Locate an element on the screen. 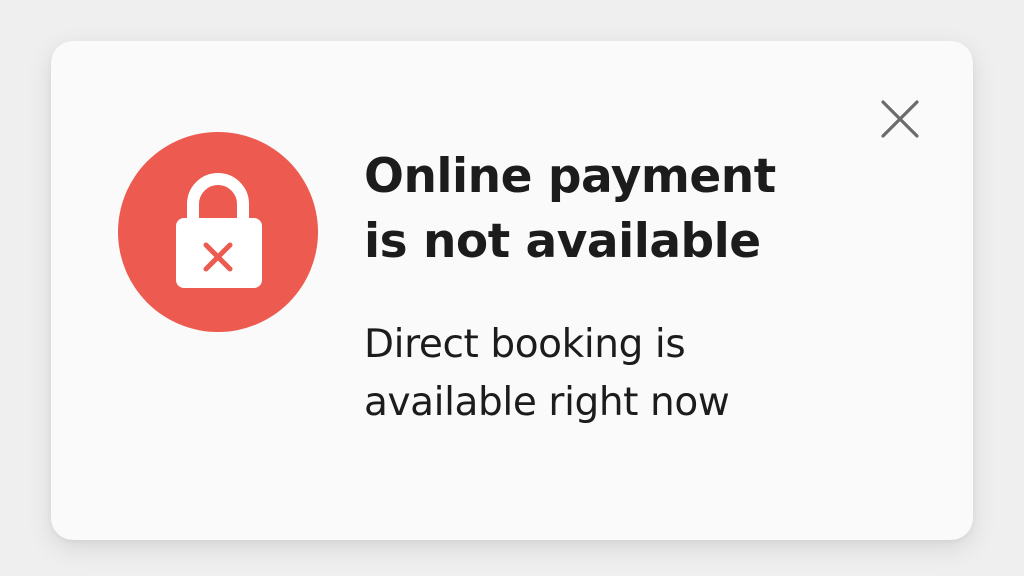  dialog-title-line: is not available is located at coordinates (562, 241).